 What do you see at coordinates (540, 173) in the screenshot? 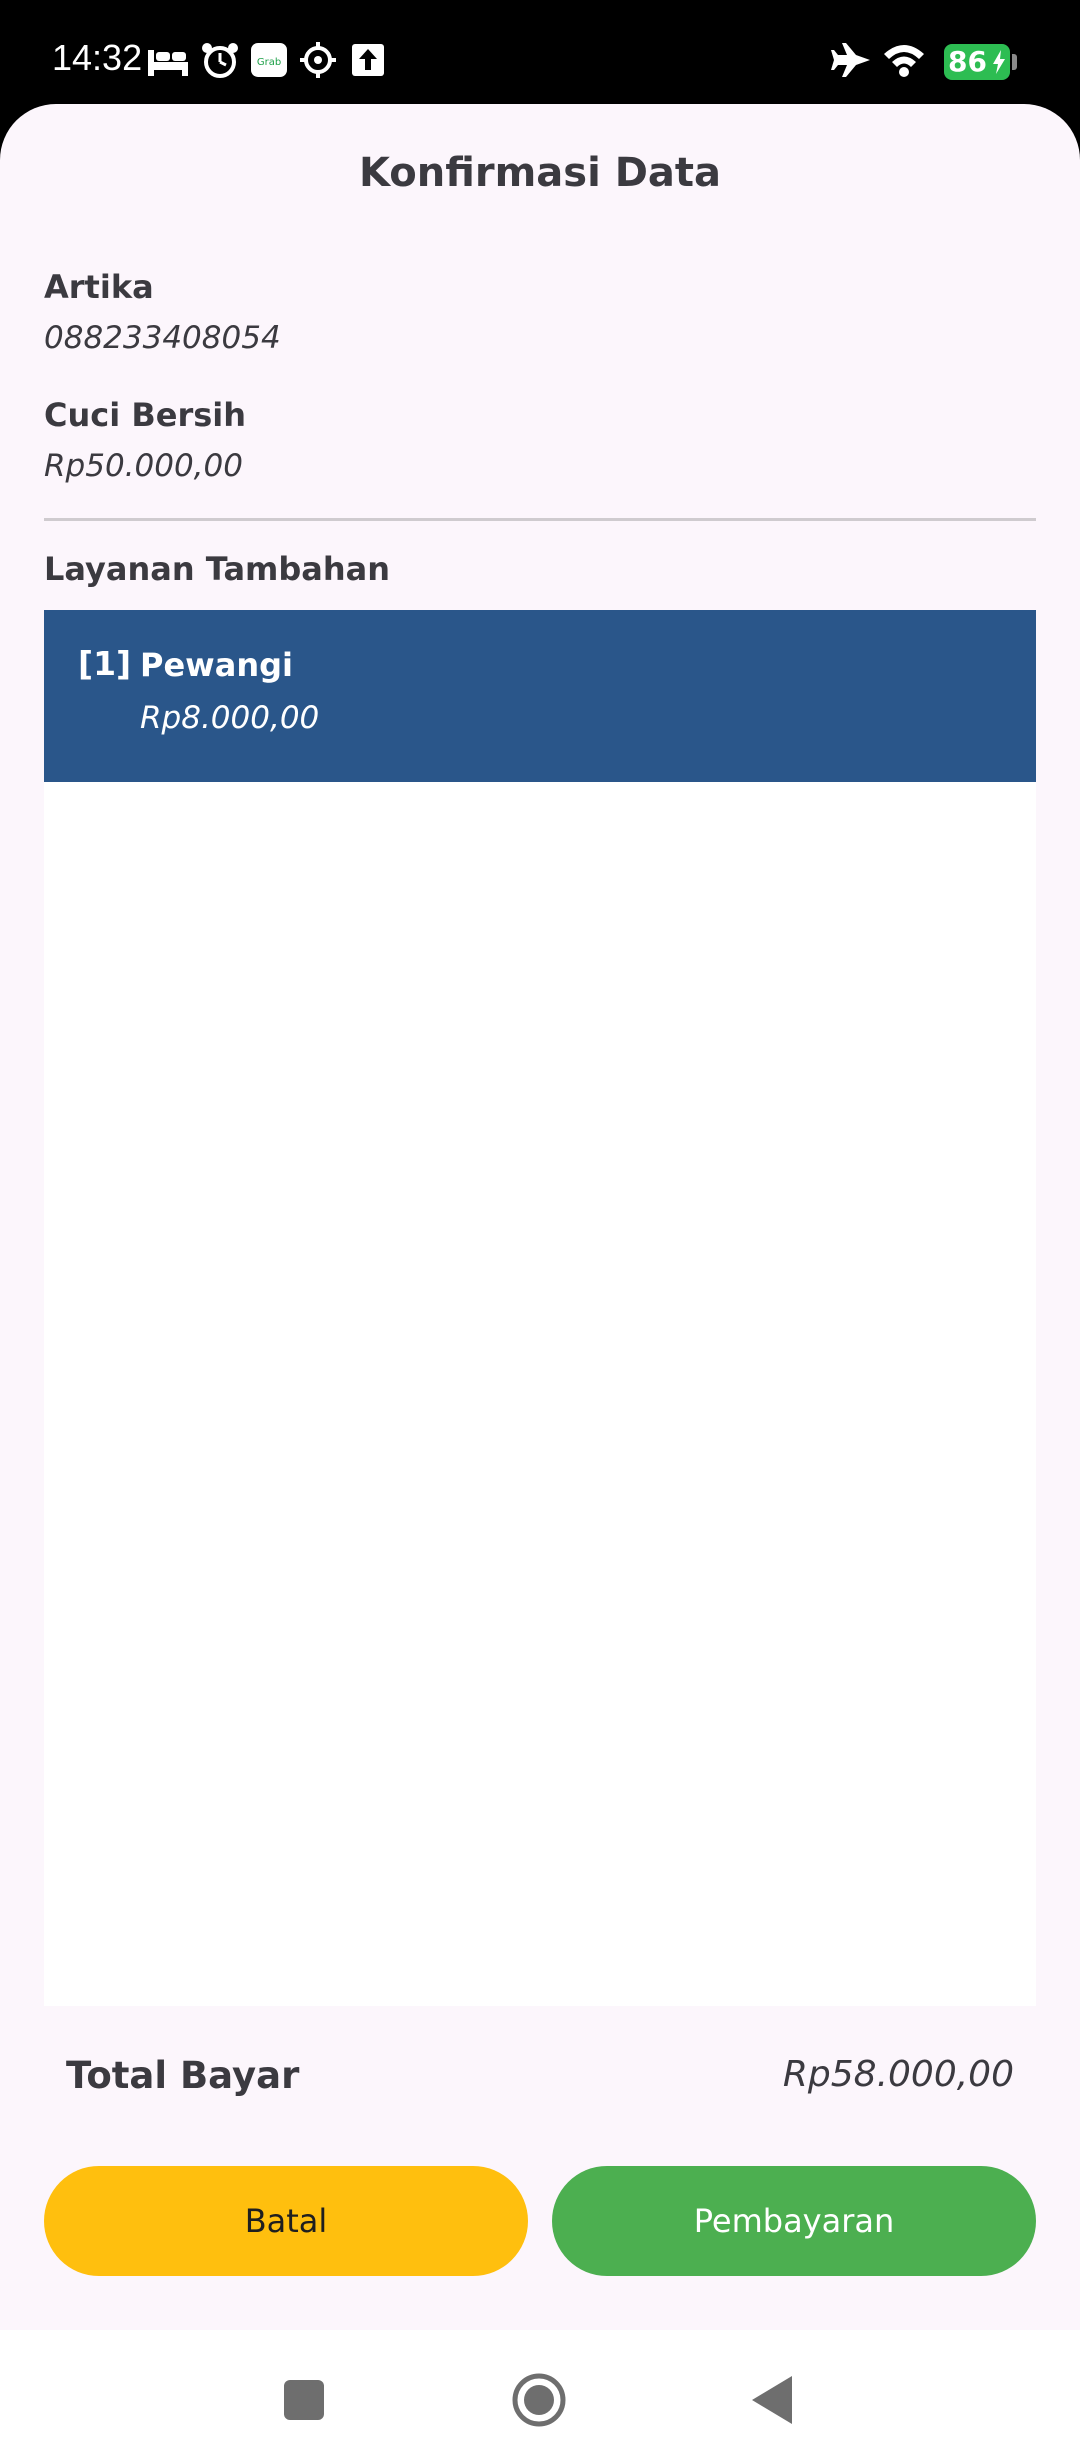
I see `dialog-title: Konfirmasi Data` at bounding box center [540, 173].